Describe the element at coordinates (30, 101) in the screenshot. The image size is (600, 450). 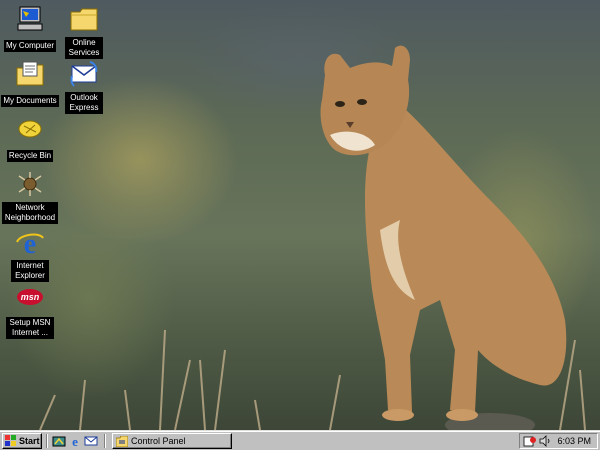
I see `desktop-icon-label: My Documents` at that location.